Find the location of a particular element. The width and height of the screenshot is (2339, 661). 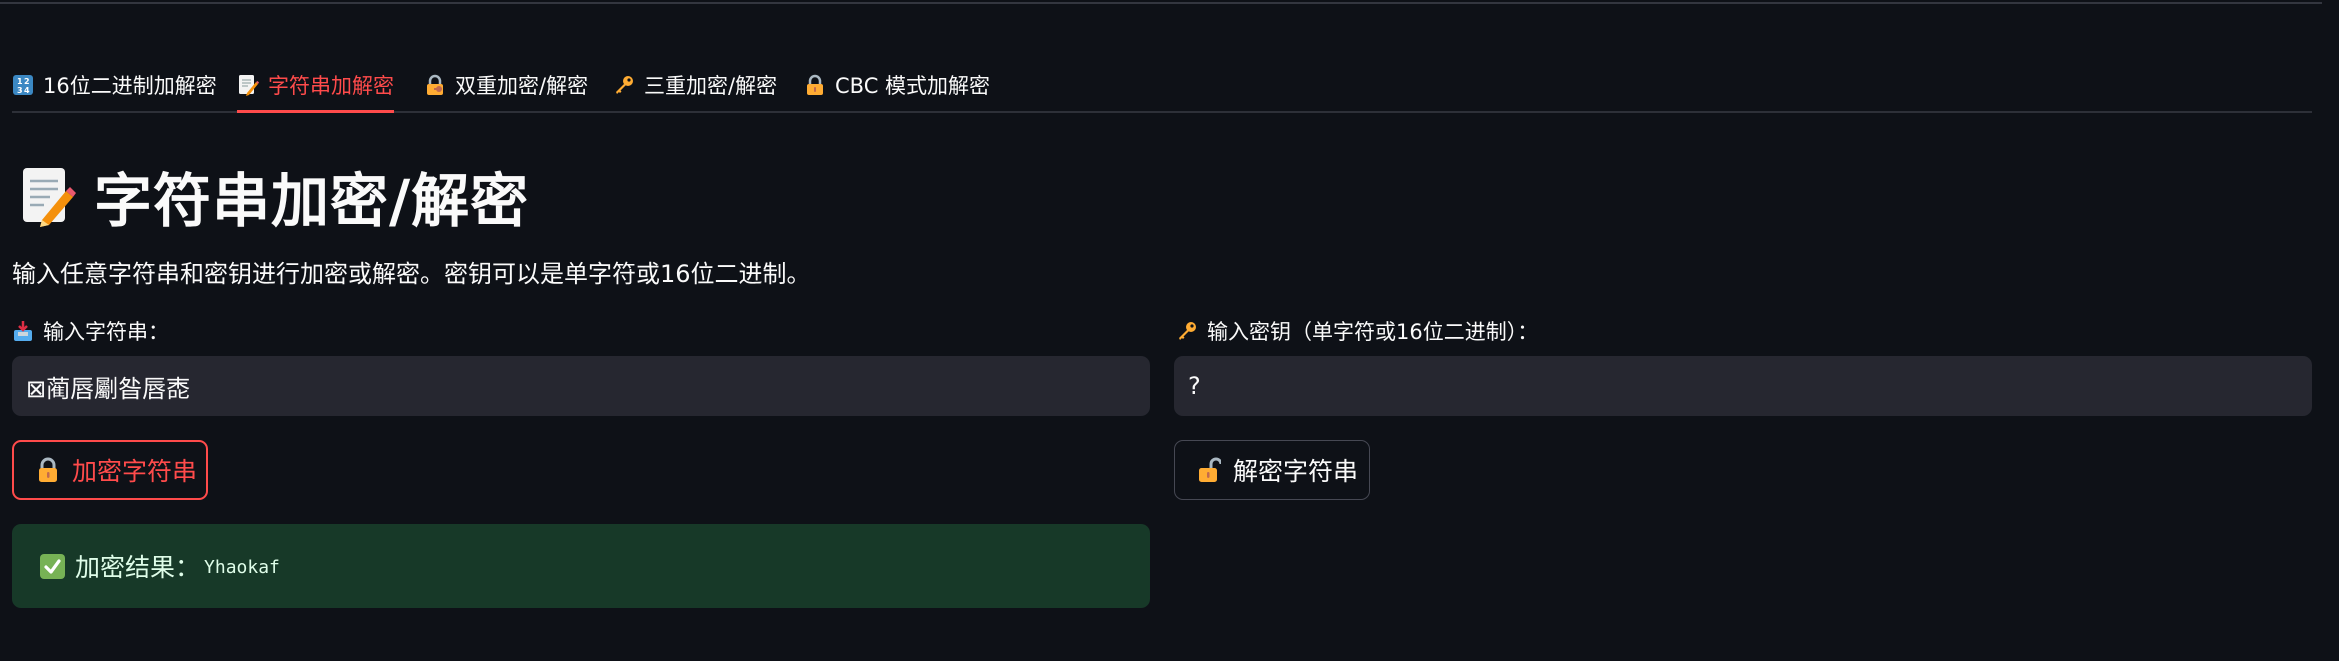

svg-text: 3 is located at coordinates (20, 90).